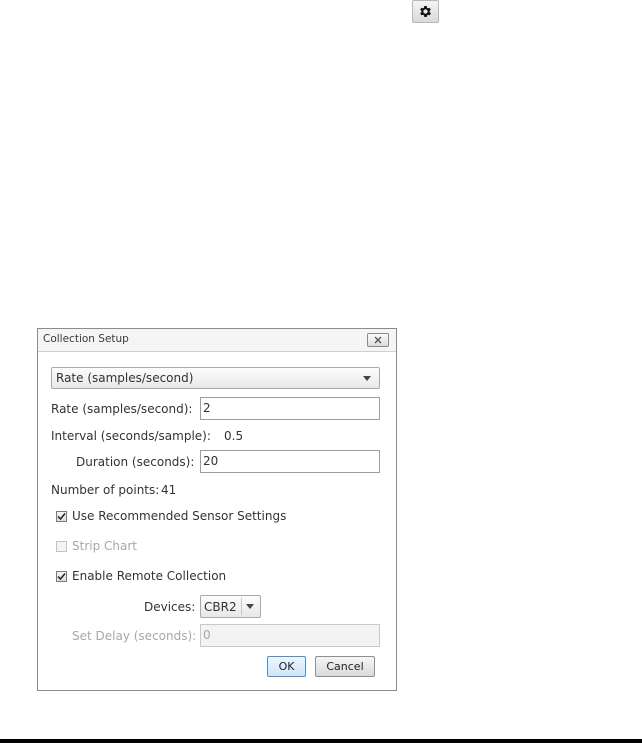 Image resolution: width=642 pixels, height=743 pixels. Describe the element at coordinates (105, 490) in the screenshot. I see `points-label: Number of points:` at that location.